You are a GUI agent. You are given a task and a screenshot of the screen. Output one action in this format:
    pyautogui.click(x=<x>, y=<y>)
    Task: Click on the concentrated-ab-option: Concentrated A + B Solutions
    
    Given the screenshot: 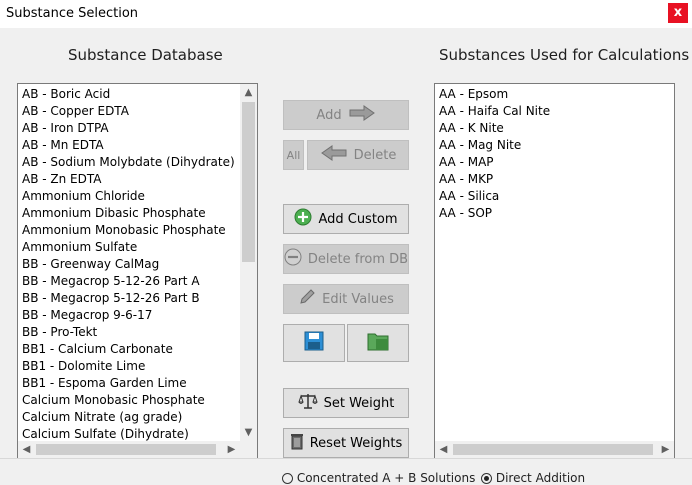 What is the action you would take?
    pyautogui.click(x=378, y=478)
    